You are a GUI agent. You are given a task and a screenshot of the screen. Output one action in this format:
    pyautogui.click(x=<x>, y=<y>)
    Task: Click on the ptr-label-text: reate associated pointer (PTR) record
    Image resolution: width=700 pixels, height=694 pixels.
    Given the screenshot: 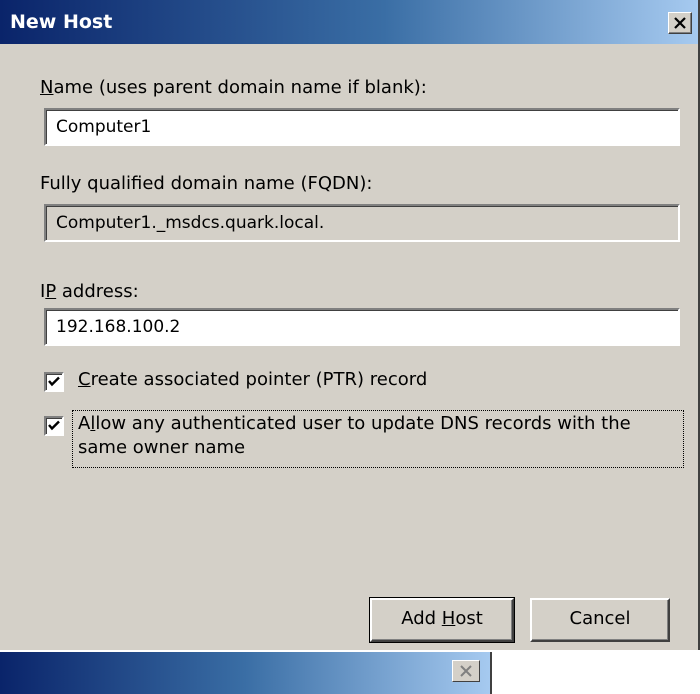 What is the action you would take?
    pyautogui.click(x=259, y=379)
    